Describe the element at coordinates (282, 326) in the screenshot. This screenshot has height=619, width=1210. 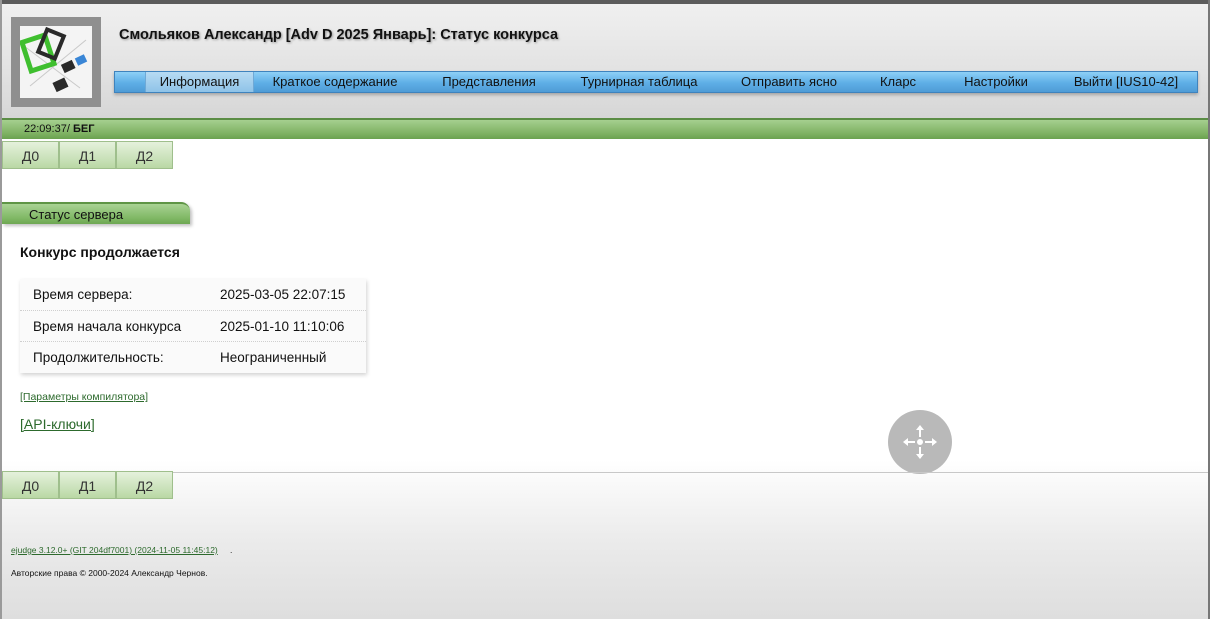
I see `row-value: 2025-01-10 11:10:06` at that location.